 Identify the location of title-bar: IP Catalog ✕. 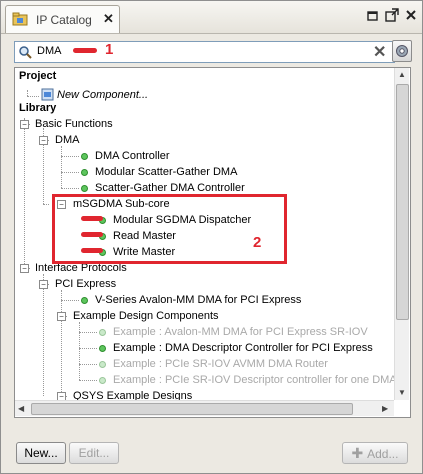
(211, 17).